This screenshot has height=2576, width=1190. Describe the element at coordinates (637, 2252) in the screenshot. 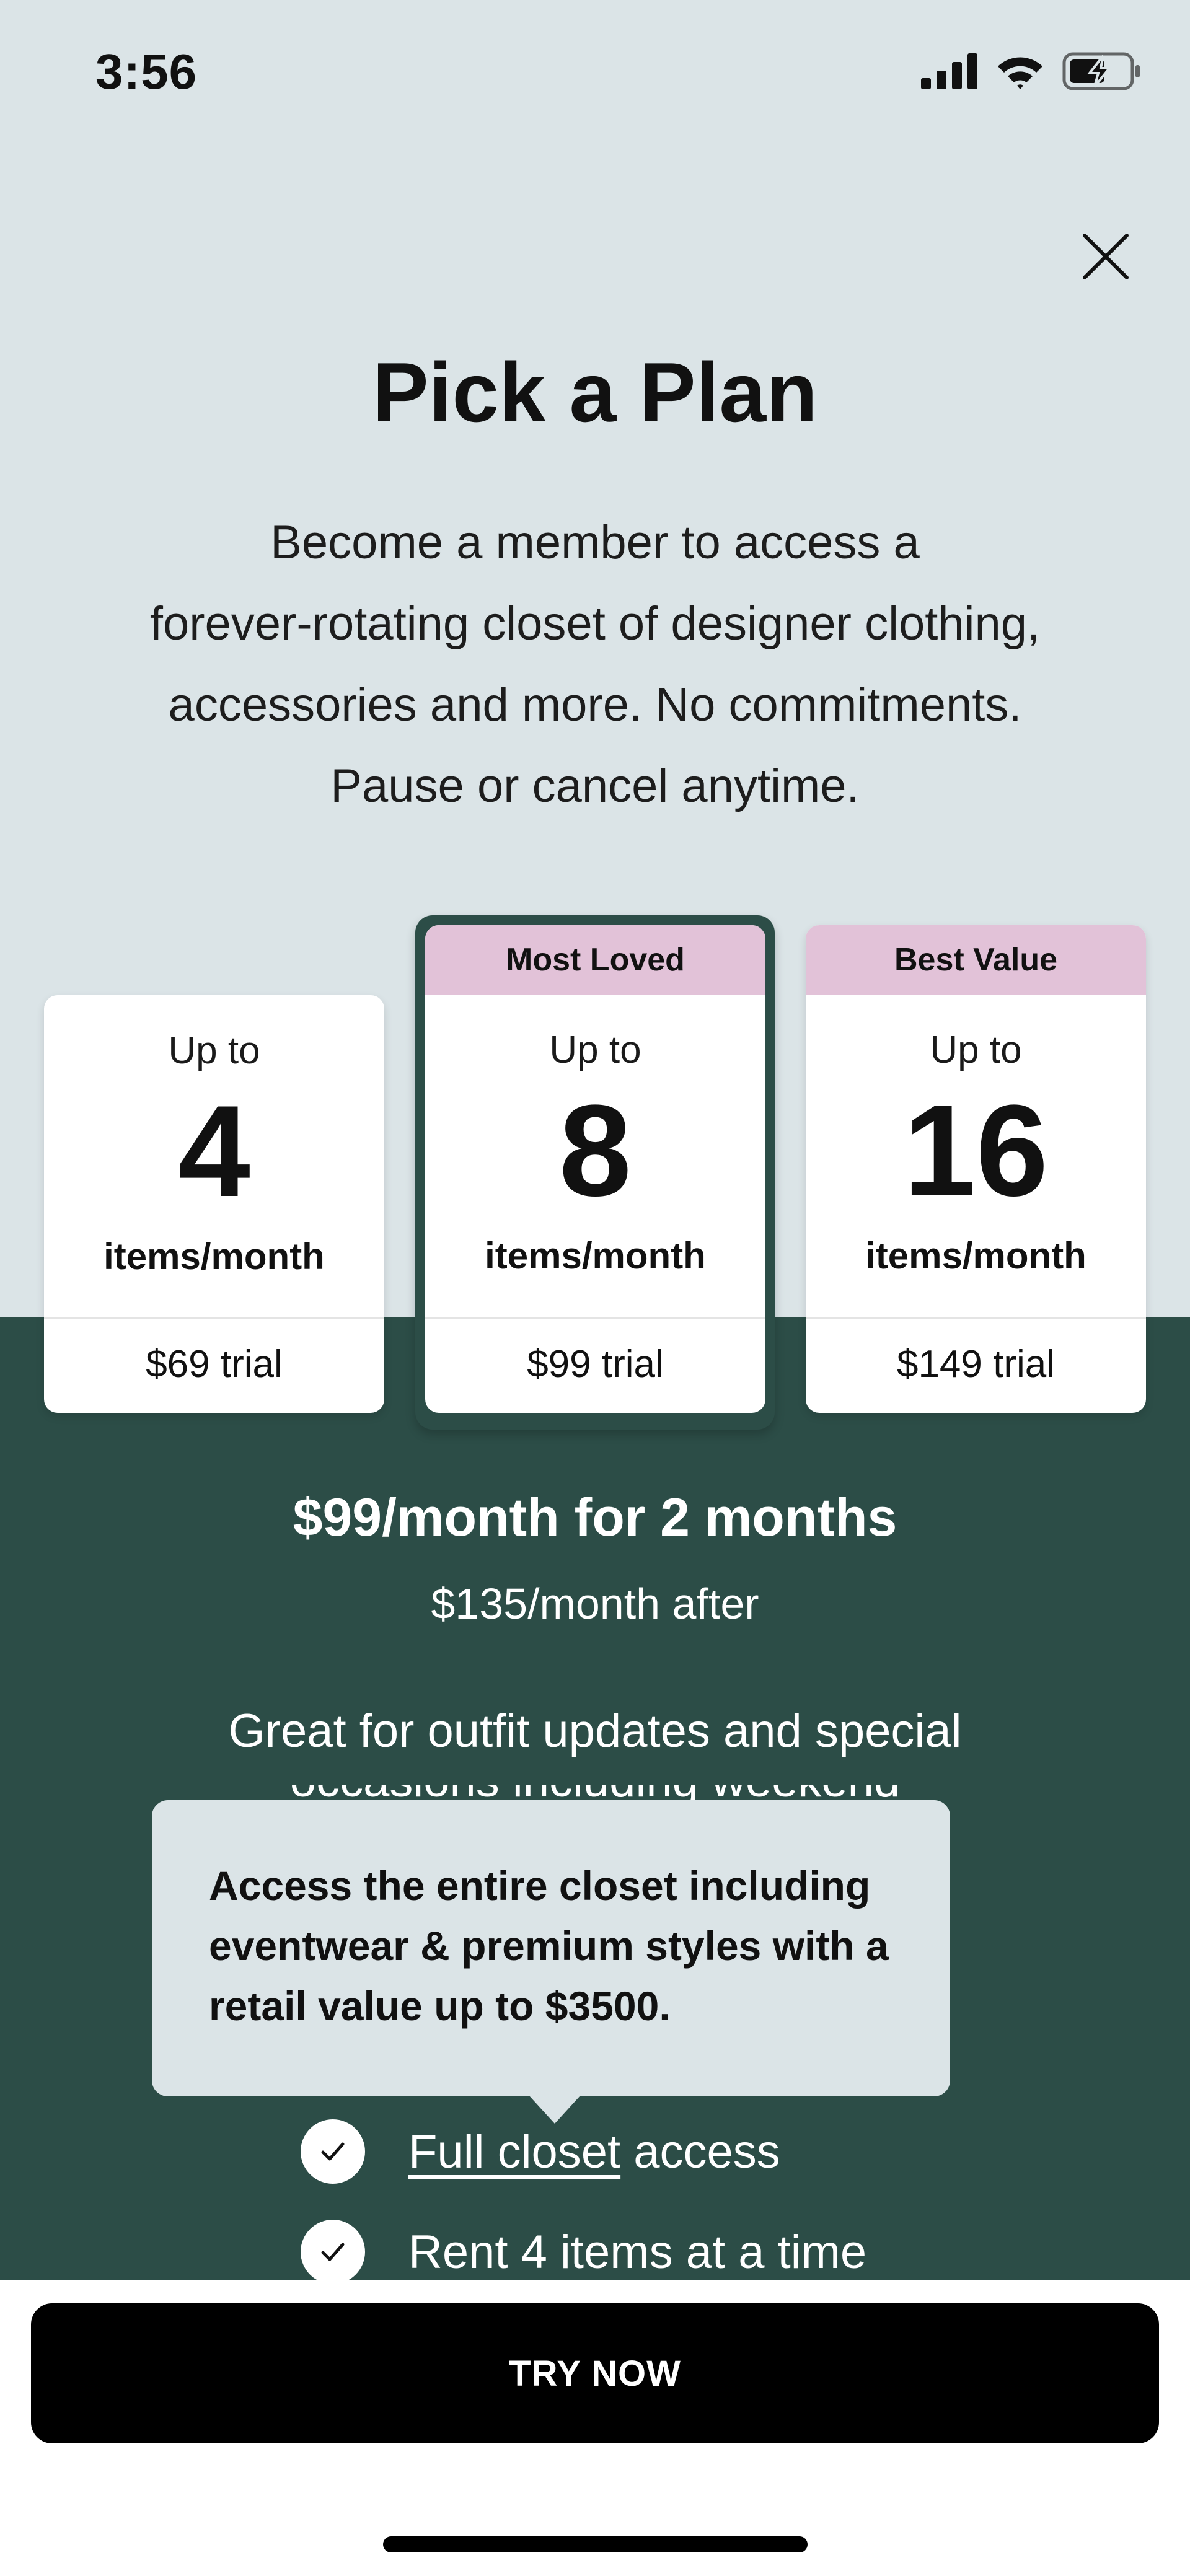

I see `feature-label: Rent 4 items at a time` at that location.